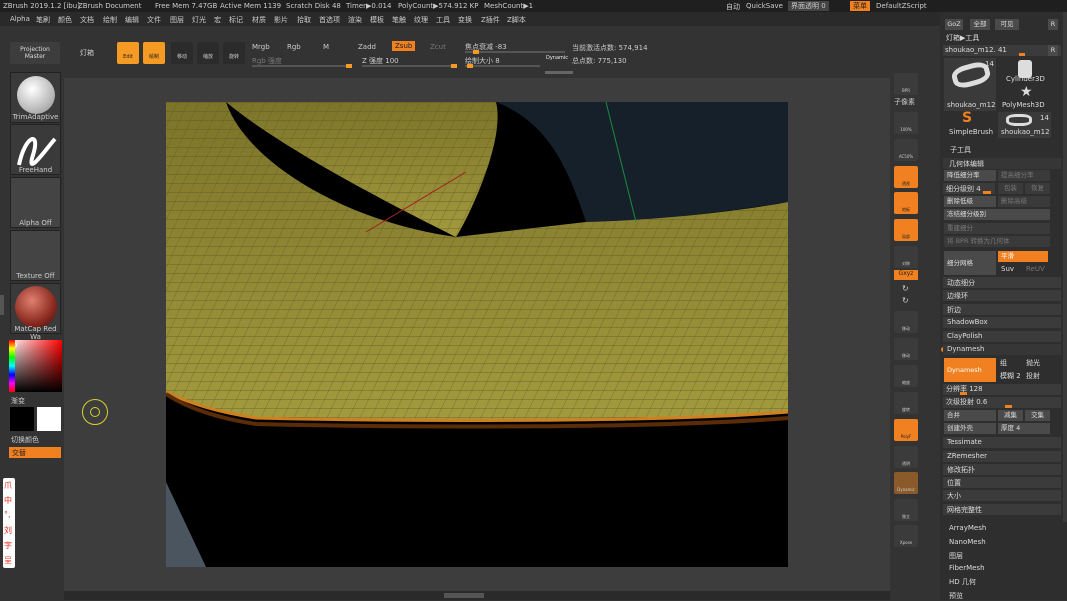 This screenshot has height=601, width=1067. What do you see at coordinates (234, 53) in the screenshot?
I see `rotate-button: 旋转` at bounding box center [234, 53].